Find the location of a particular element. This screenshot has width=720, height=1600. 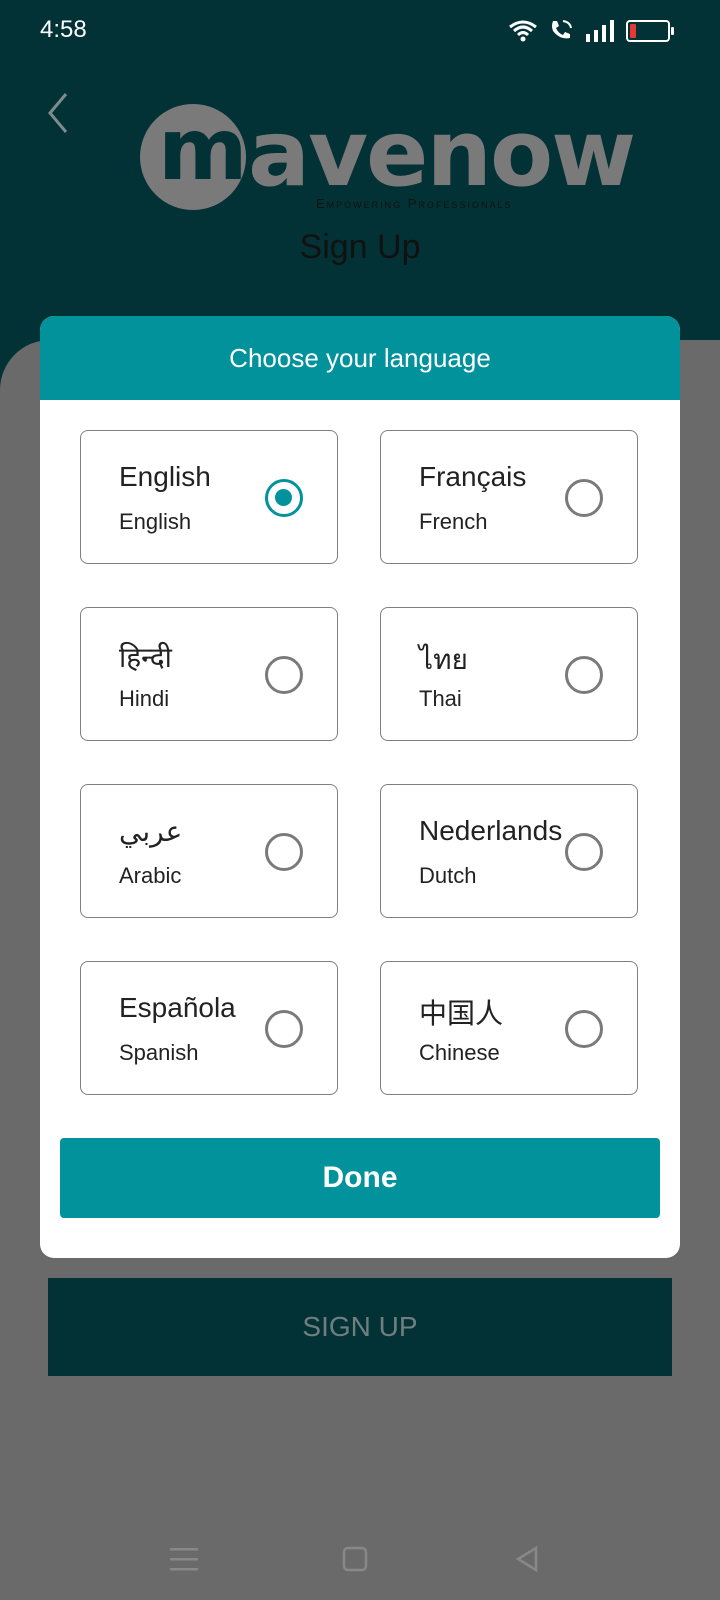

language-native-name: Nederlands is located at coordinates (491, 830).